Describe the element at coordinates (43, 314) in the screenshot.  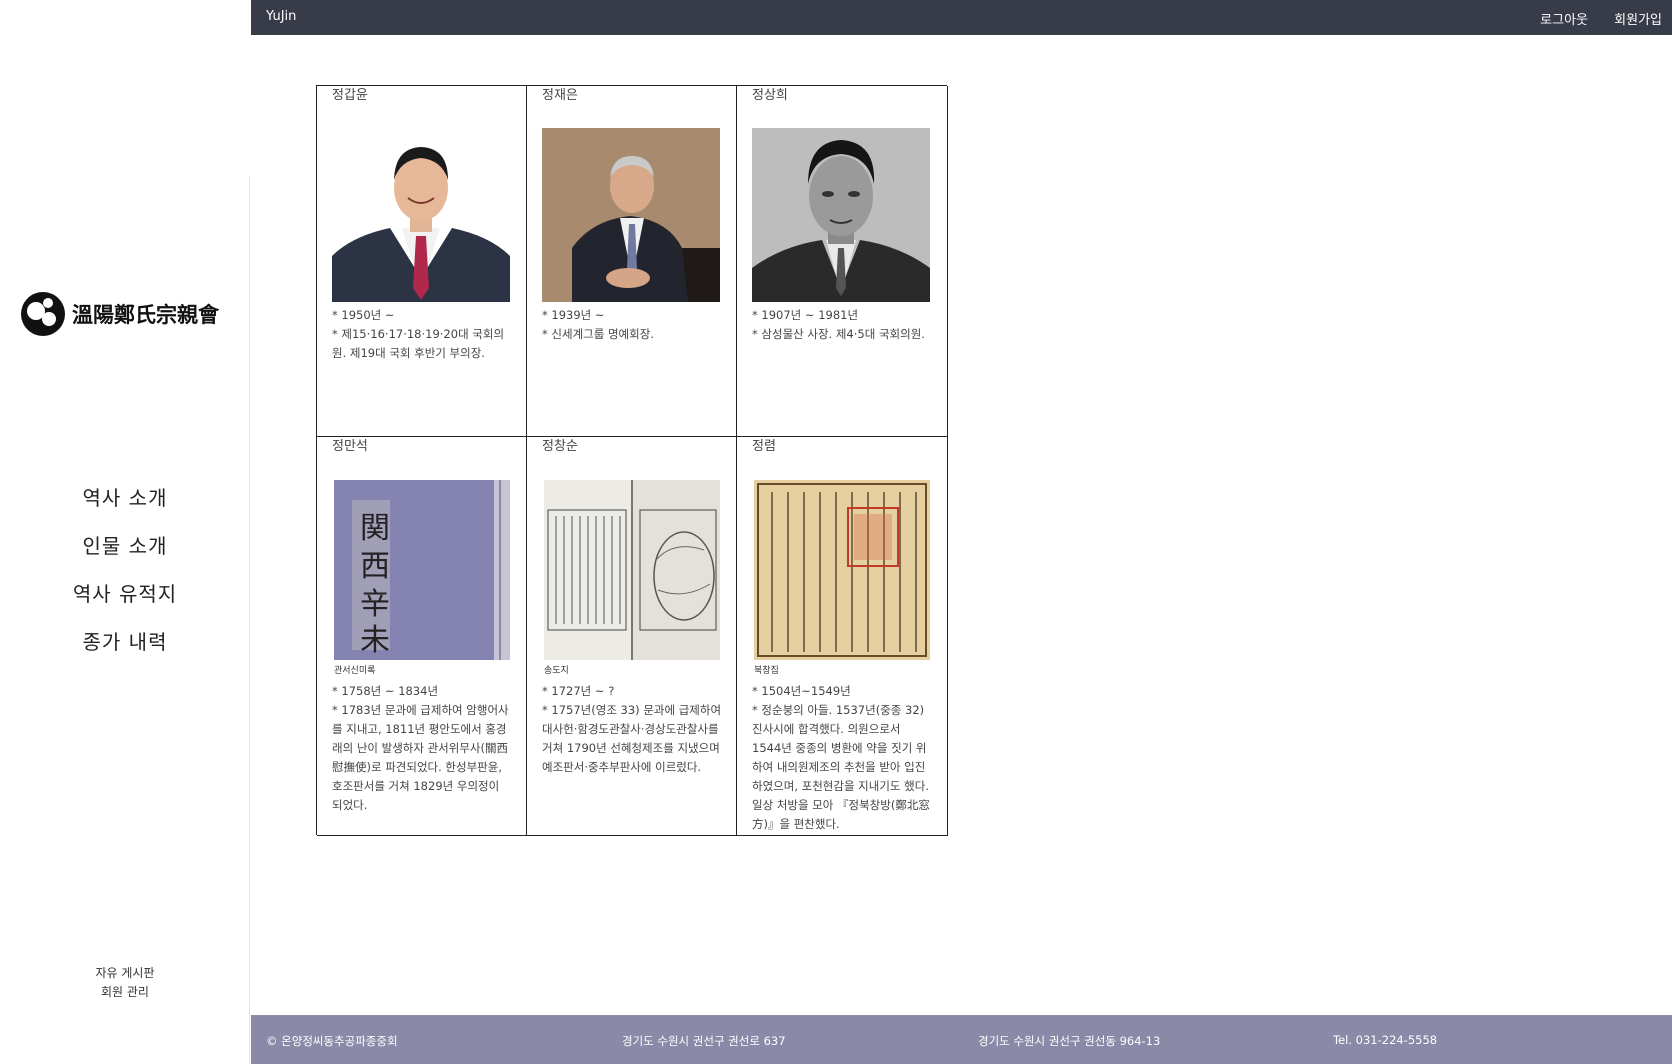
I see `clan-emblem-icon` at that location.